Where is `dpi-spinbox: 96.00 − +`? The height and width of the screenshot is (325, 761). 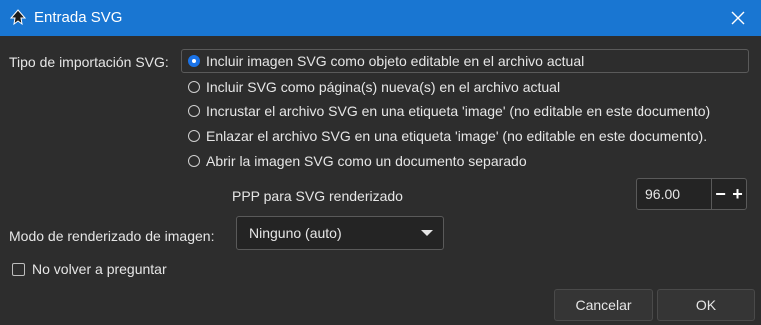 dpi-spinbox: 96.00 − + is located at coordinates (691, 194).